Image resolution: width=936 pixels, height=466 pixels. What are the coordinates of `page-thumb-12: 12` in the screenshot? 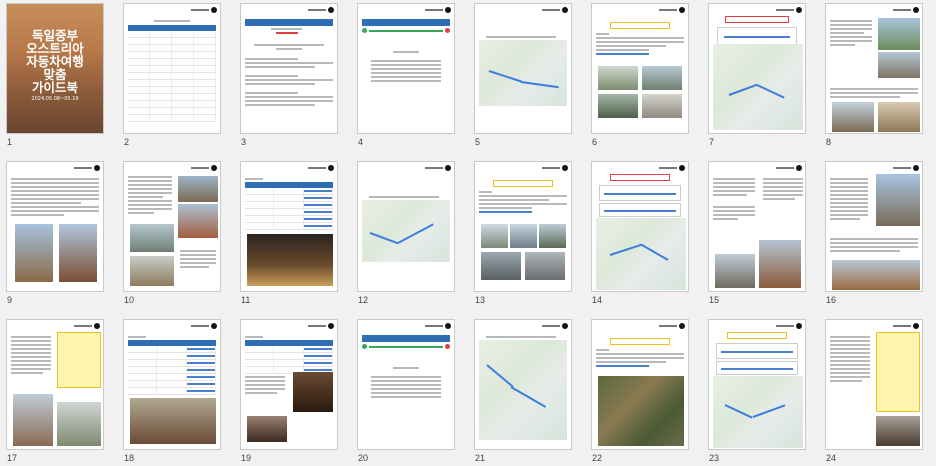 It's located at (409, 235).